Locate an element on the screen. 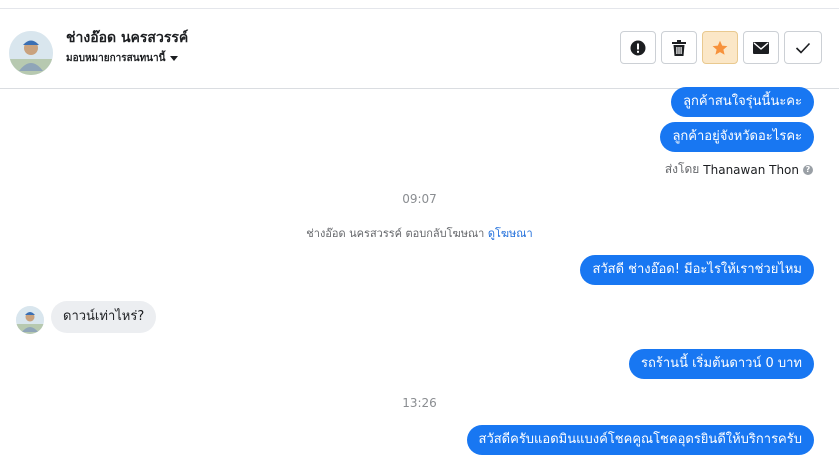  timestamp: 09:07 is located at coordinates (419, 199).